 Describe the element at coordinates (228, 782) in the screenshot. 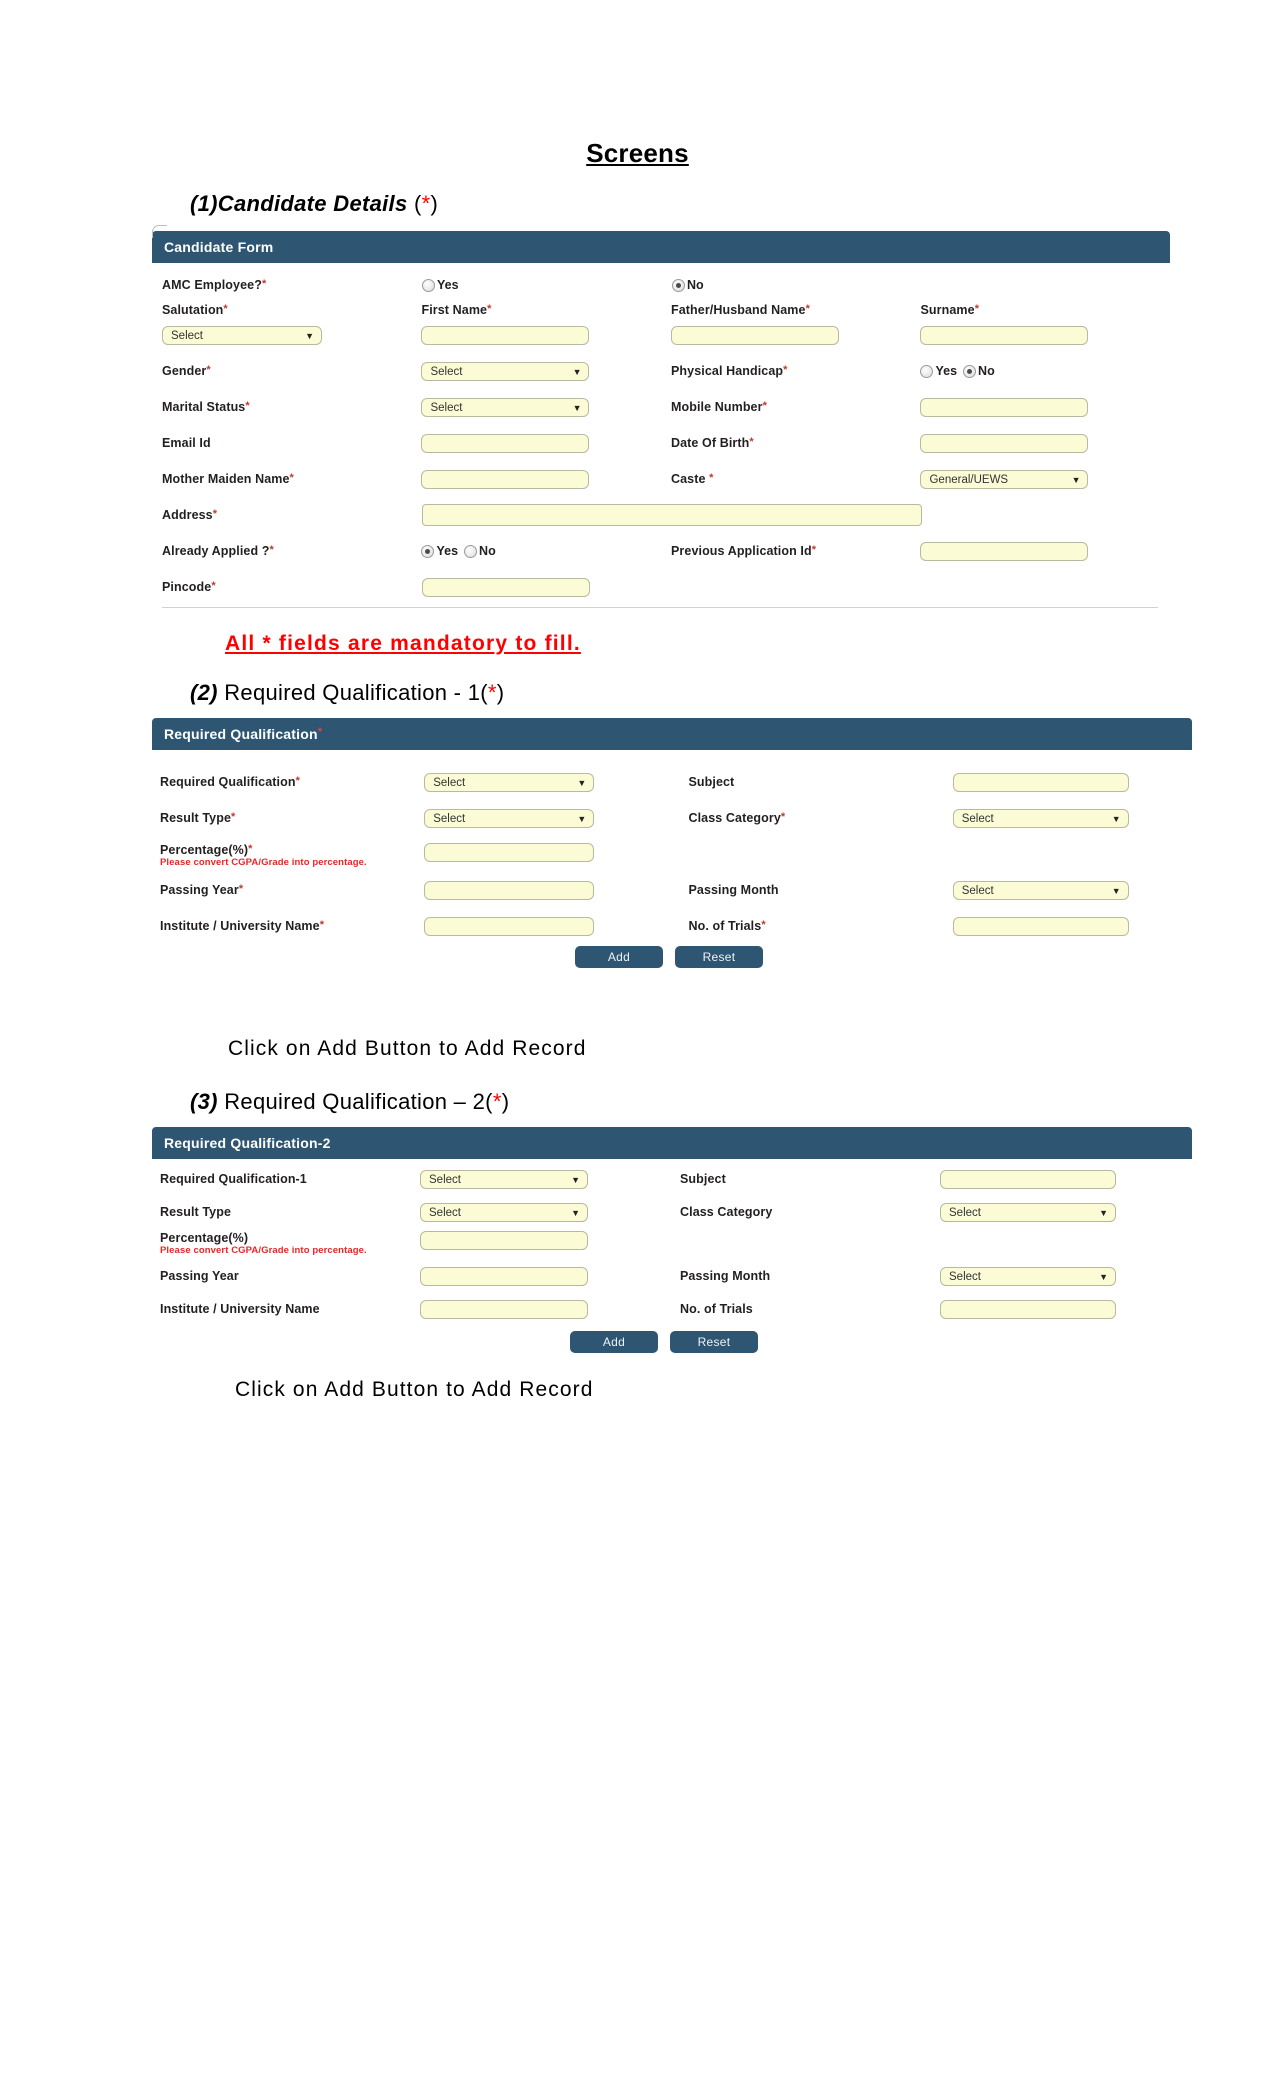

I see `qual1-required-qualification-label: Required Qualification` at that location.